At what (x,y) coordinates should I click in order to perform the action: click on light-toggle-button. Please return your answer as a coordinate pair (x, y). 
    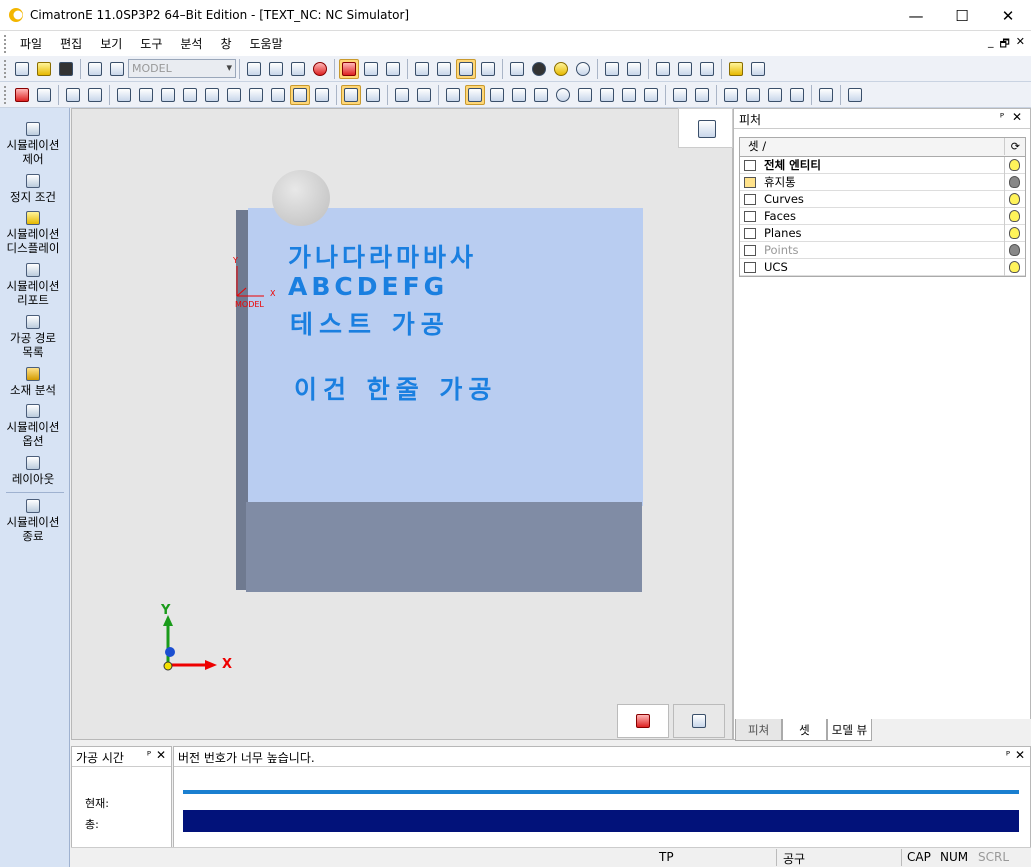
    Looking at the image, I should click on (583, 69).